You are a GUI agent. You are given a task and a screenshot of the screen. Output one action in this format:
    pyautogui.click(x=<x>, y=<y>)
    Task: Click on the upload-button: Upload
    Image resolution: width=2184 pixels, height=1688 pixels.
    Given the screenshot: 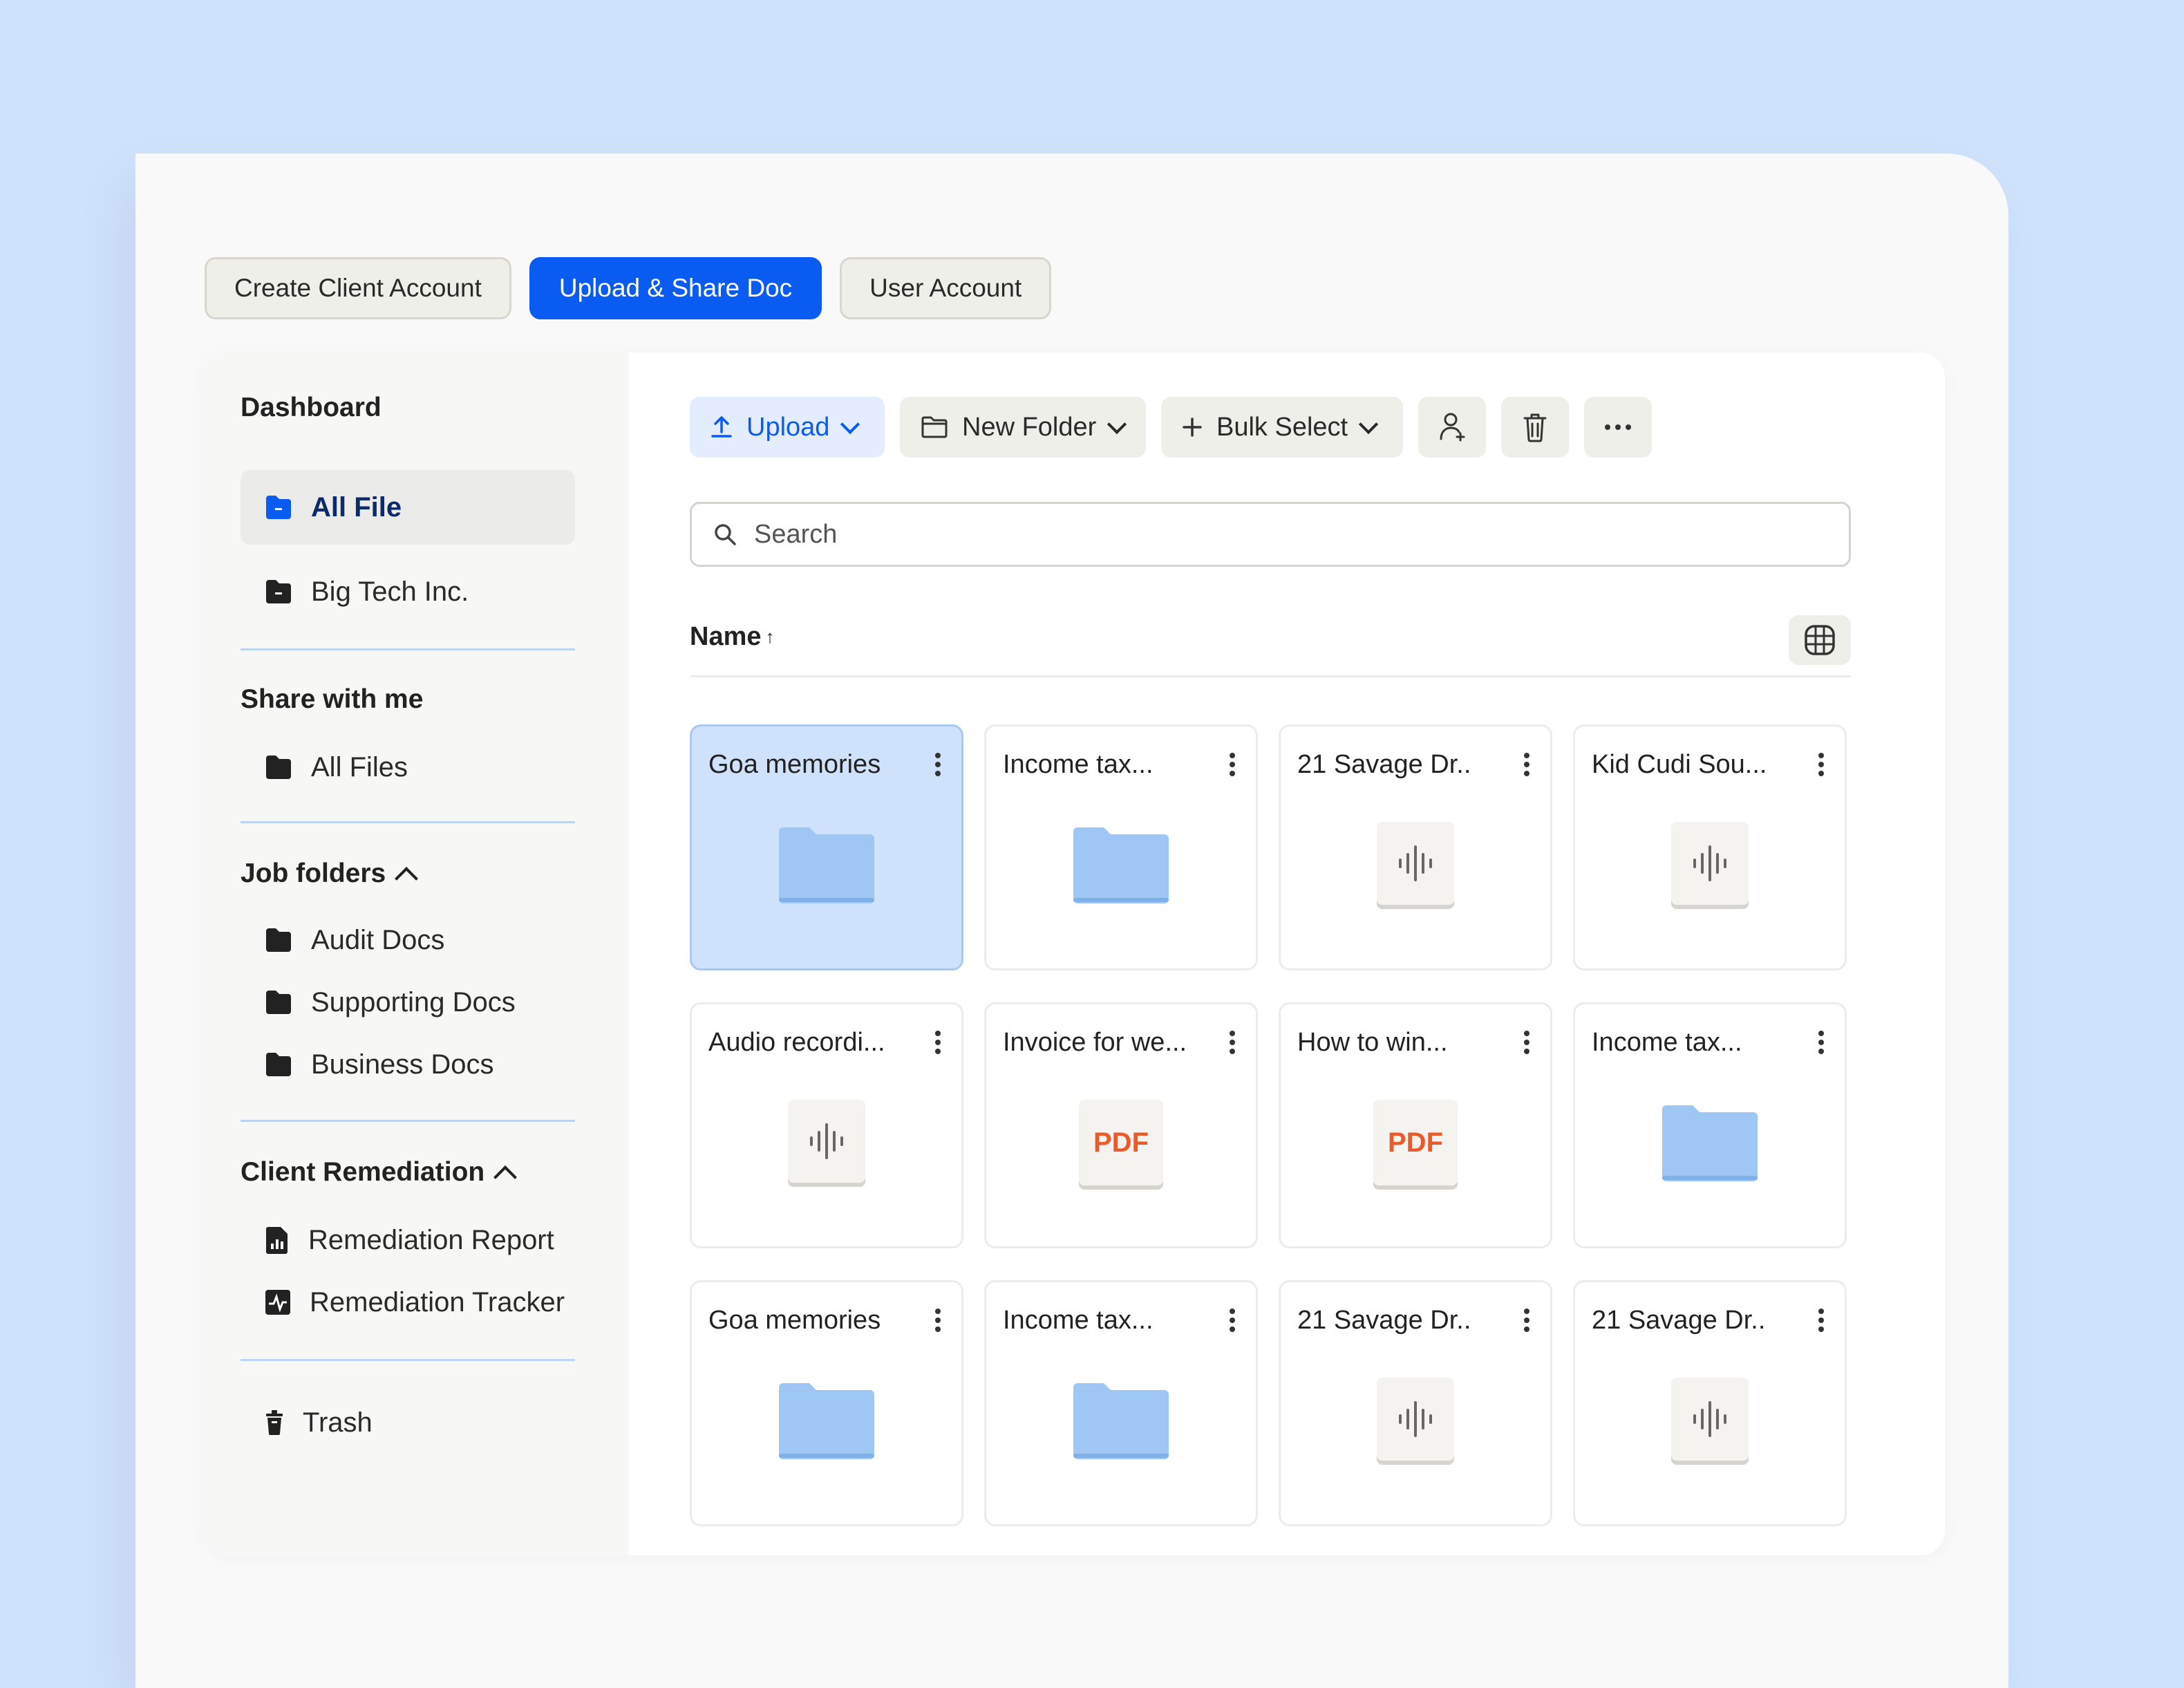 What is the action you would take?
    pyautogui.click(x=787, y=428)
    